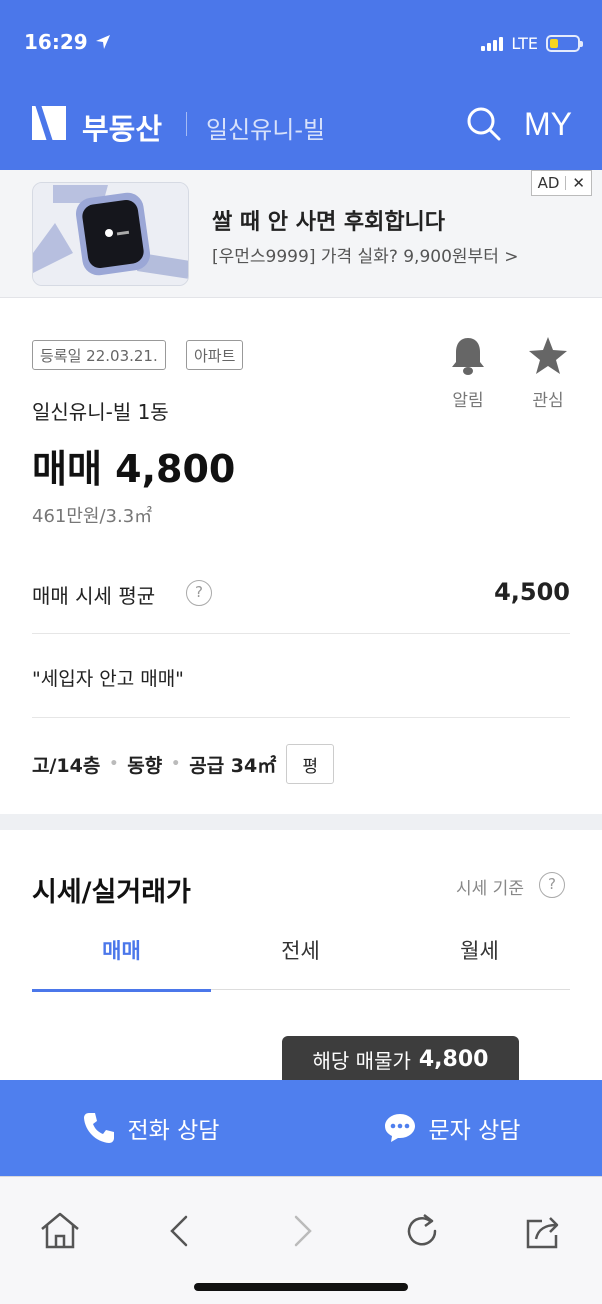 The height and width of the screenshot is (1304, 602). What do you see at coordinates (134, 469) in the screenshot?
I see `listing-price: 매매 4,800` at bounding box center [134, 469].